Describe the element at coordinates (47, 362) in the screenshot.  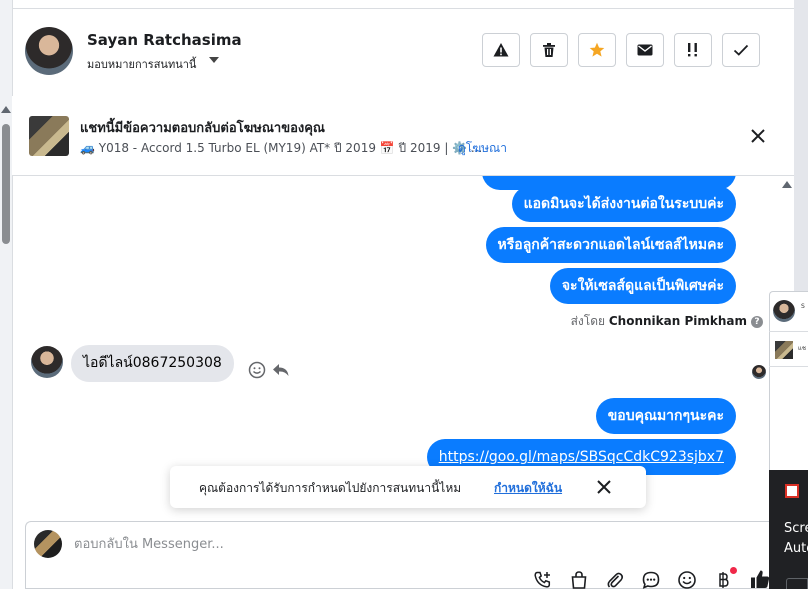
I see `sender-avatar` at that location.